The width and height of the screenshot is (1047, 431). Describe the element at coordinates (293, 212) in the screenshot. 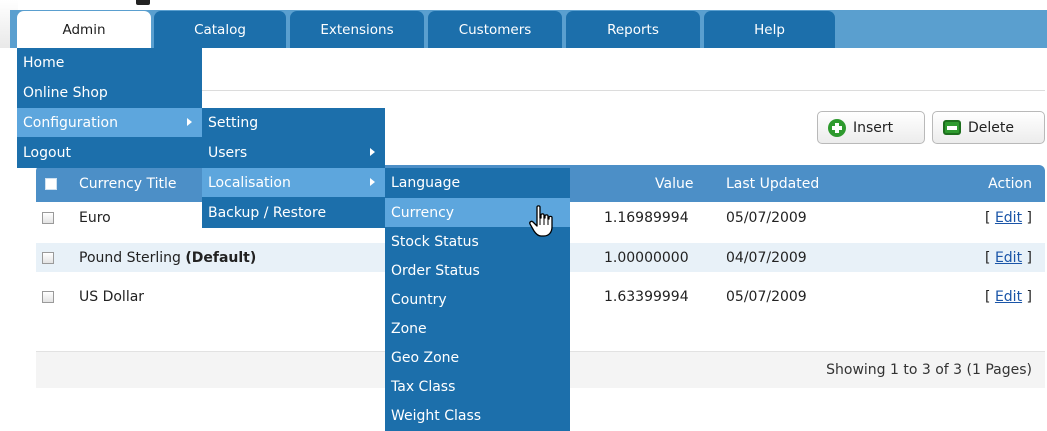

I see `menu-item-backup-restore: Backup / Restore` at that location.